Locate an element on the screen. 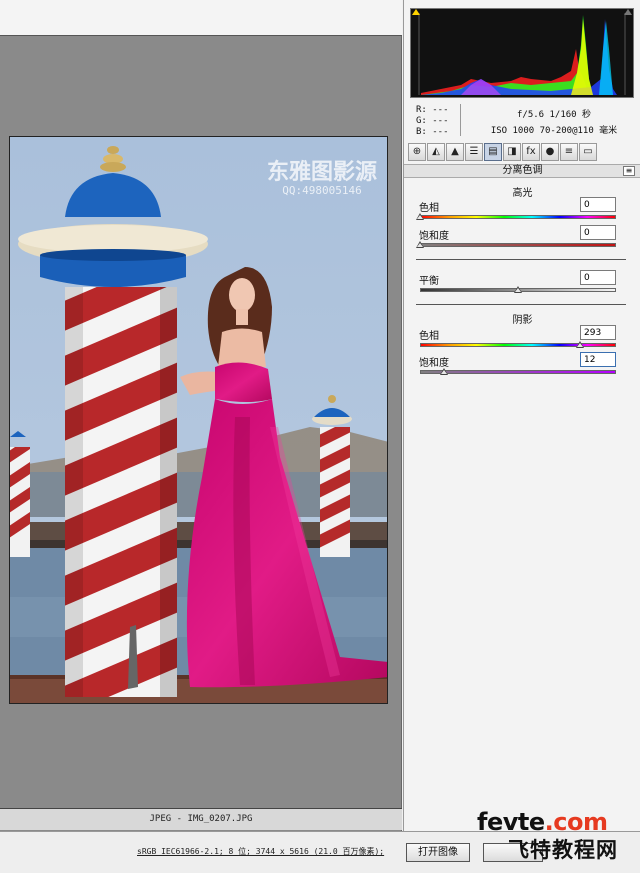 Image resolution: width=640 pixels, height=873 pixels. highlights-hue-thumb is located at coordinates (420, 216).